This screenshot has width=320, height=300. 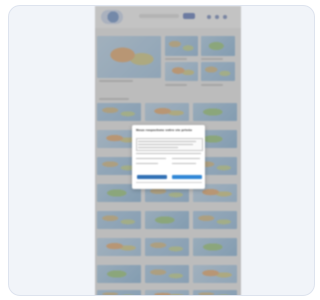 I want to click on dialog-title: Nous respectons votre vie privée, so click(x=164, y=130).